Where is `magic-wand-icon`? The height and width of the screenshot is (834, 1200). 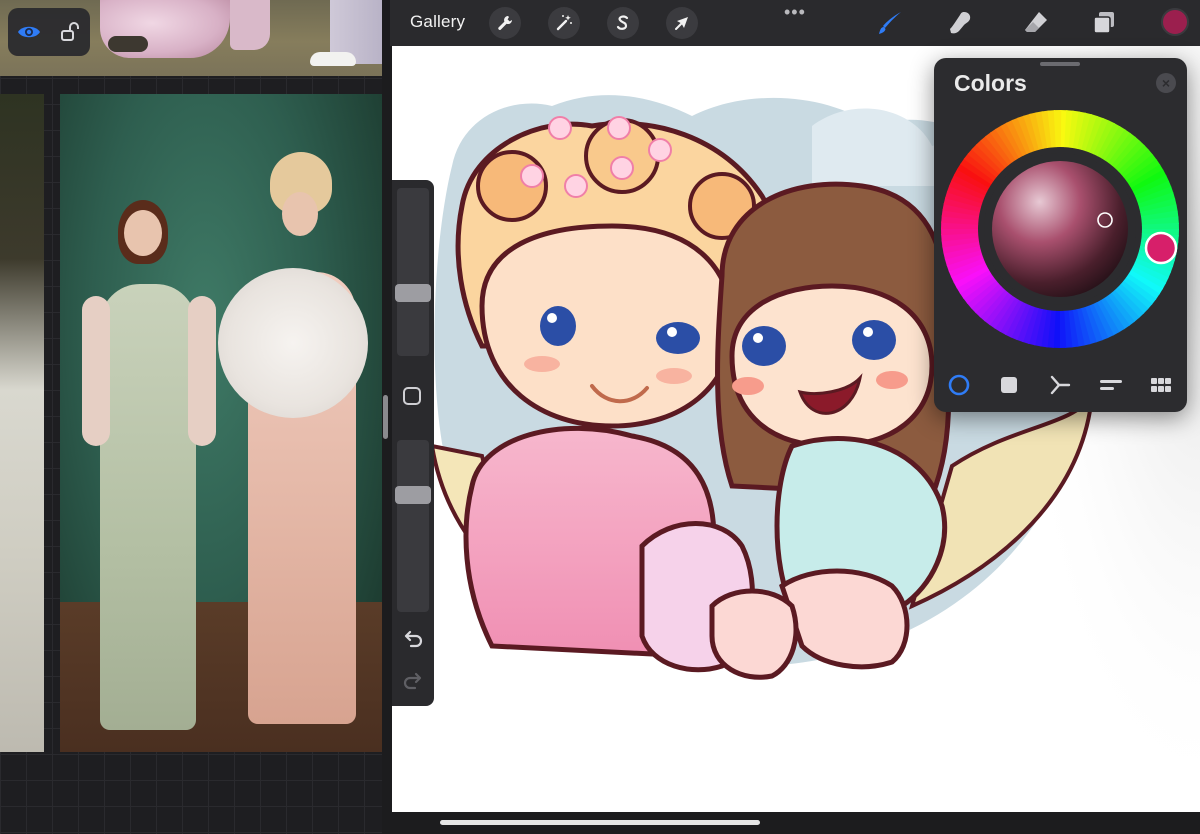 magic-wand-icon is located at coordinates (564, 23).